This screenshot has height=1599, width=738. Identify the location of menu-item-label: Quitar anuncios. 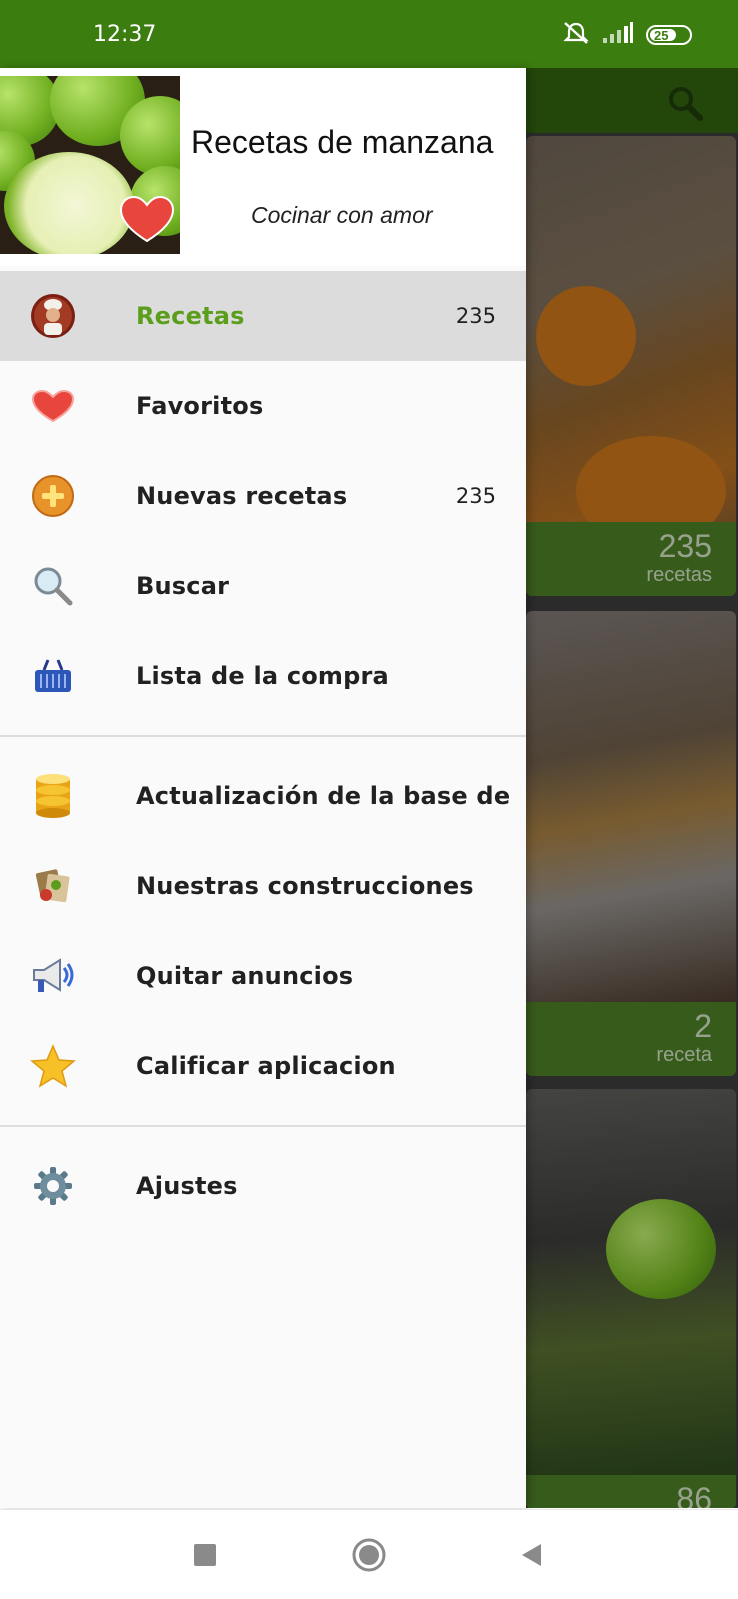
(245, 976).